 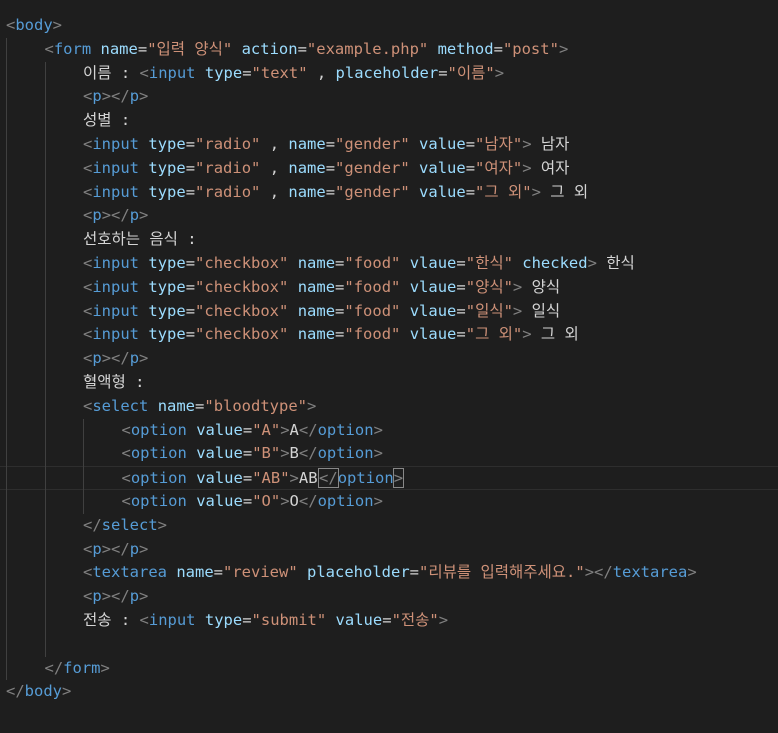 I want to click on code-line: <body>, so click(x=389, y=26).